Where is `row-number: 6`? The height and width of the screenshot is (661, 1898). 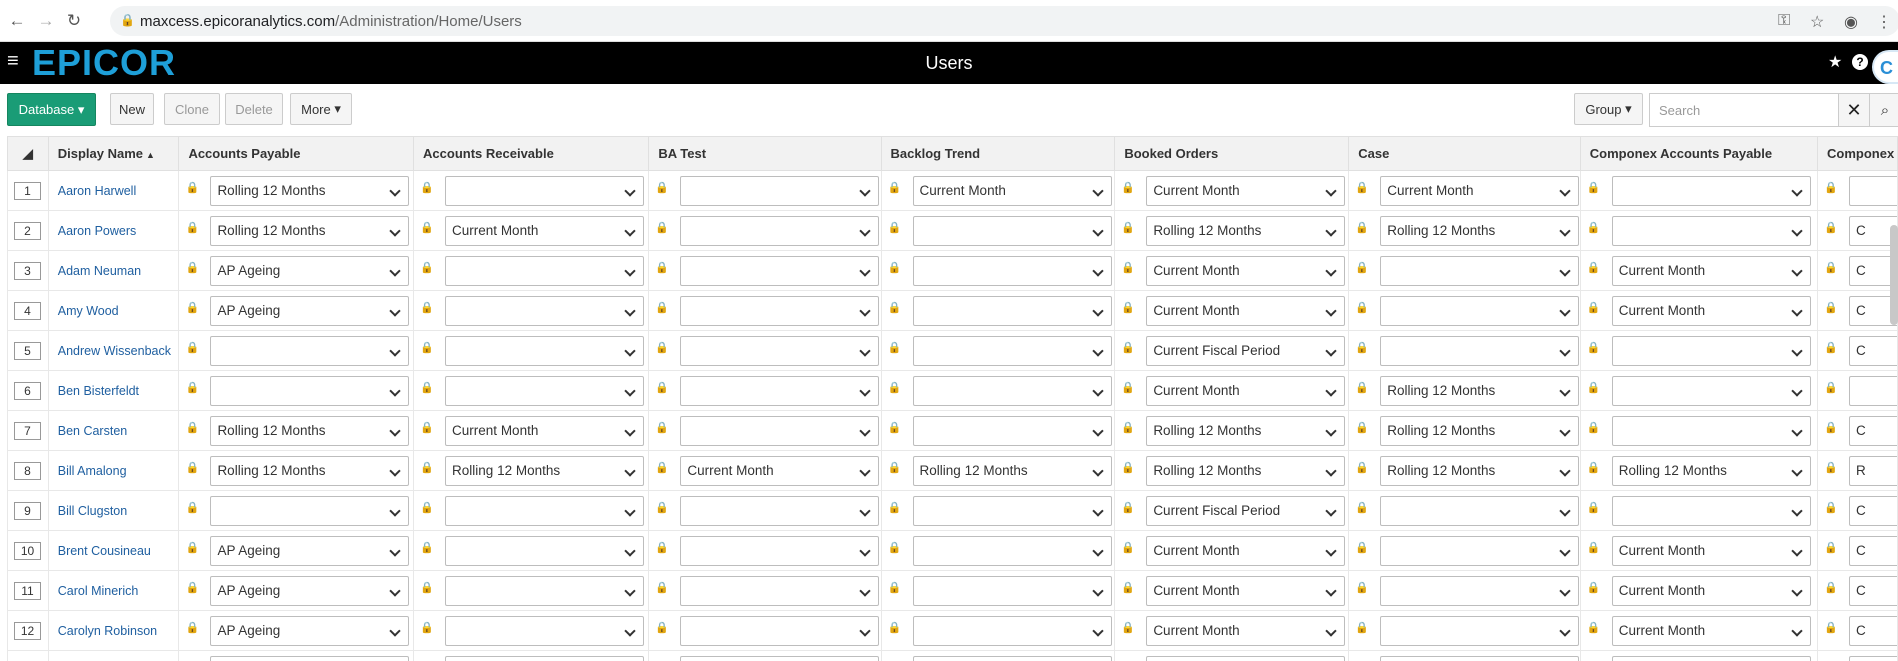 row-number: 6 is located at coordinates (27, 390).